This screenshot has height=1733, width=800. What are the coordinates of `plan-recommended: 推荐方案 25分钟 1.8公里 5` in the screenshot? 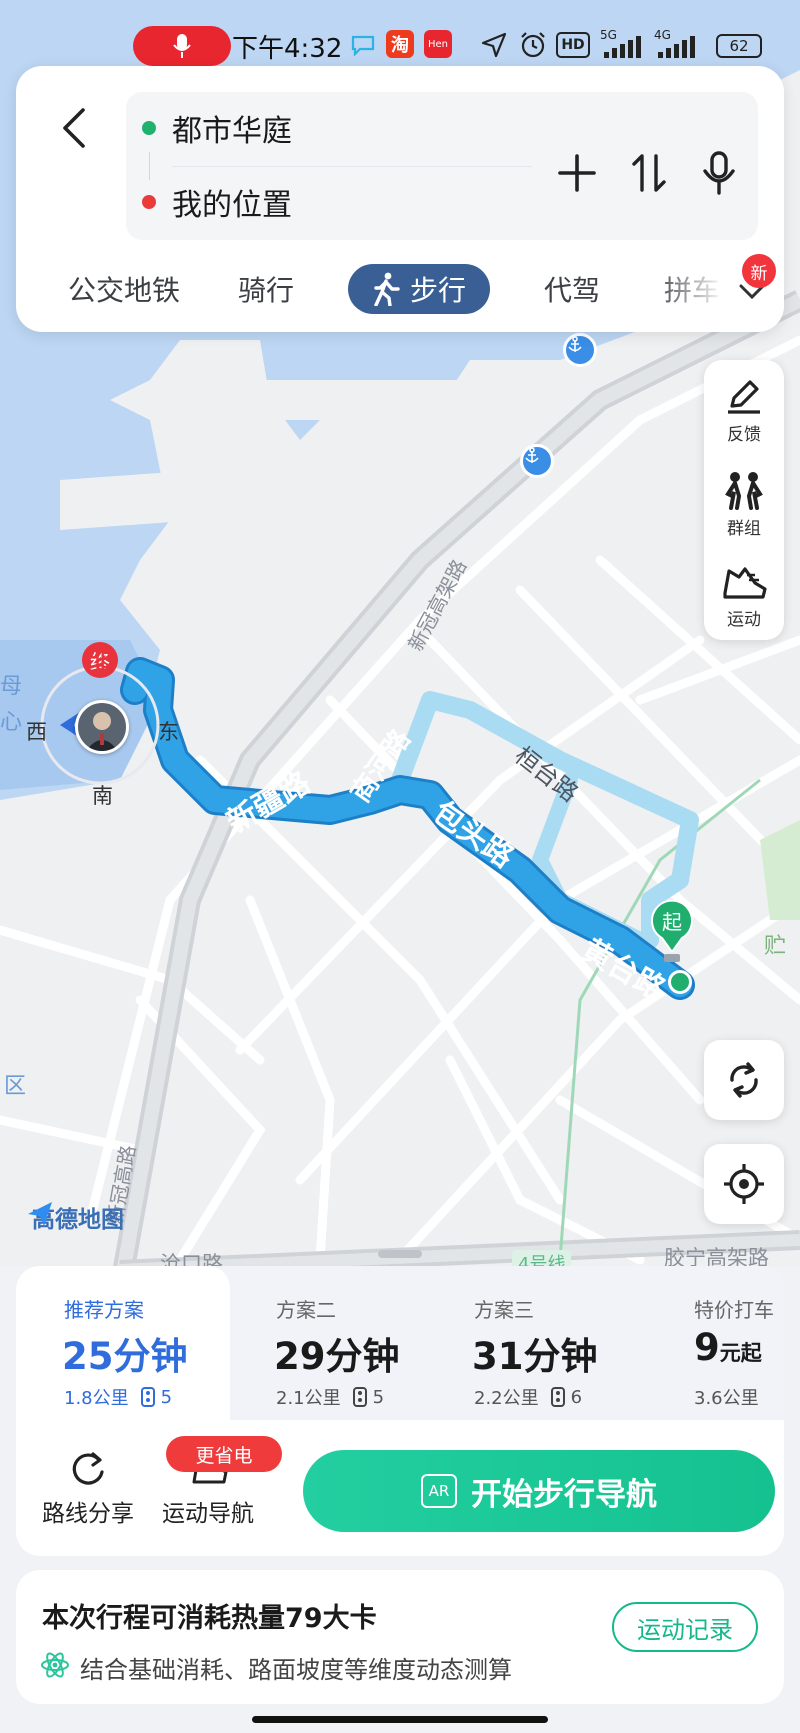 It's located at (123, 1343).